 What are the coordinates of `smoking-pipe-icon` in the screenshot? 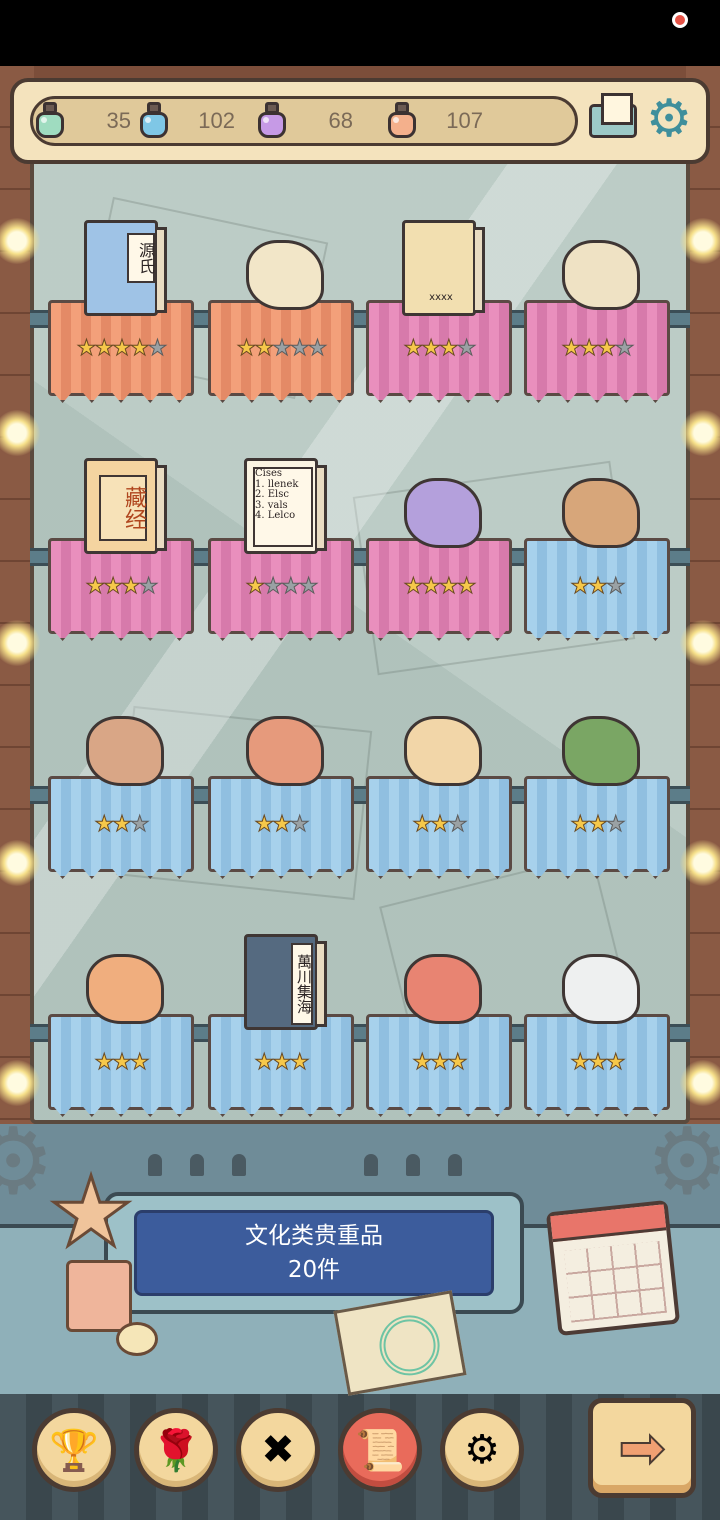 It's located at (598, 508).